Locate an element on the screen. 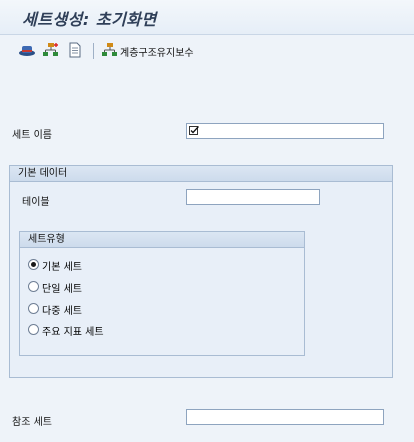 Image resolution: width=414 pixels, height=442 pixels. set-name-label: 세트 이름 is located at coordinates (32, 135).